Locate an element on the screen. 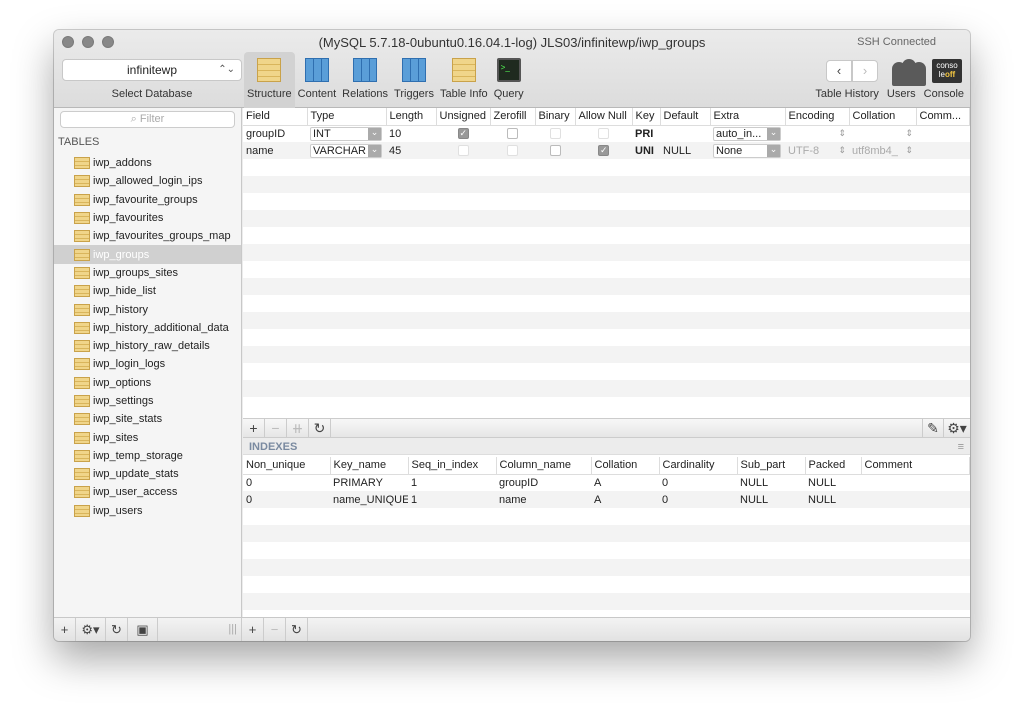  index-row: 0 name_UNIQUE 1 name A 0 NULL NULL is located at coordinates (606, 499).